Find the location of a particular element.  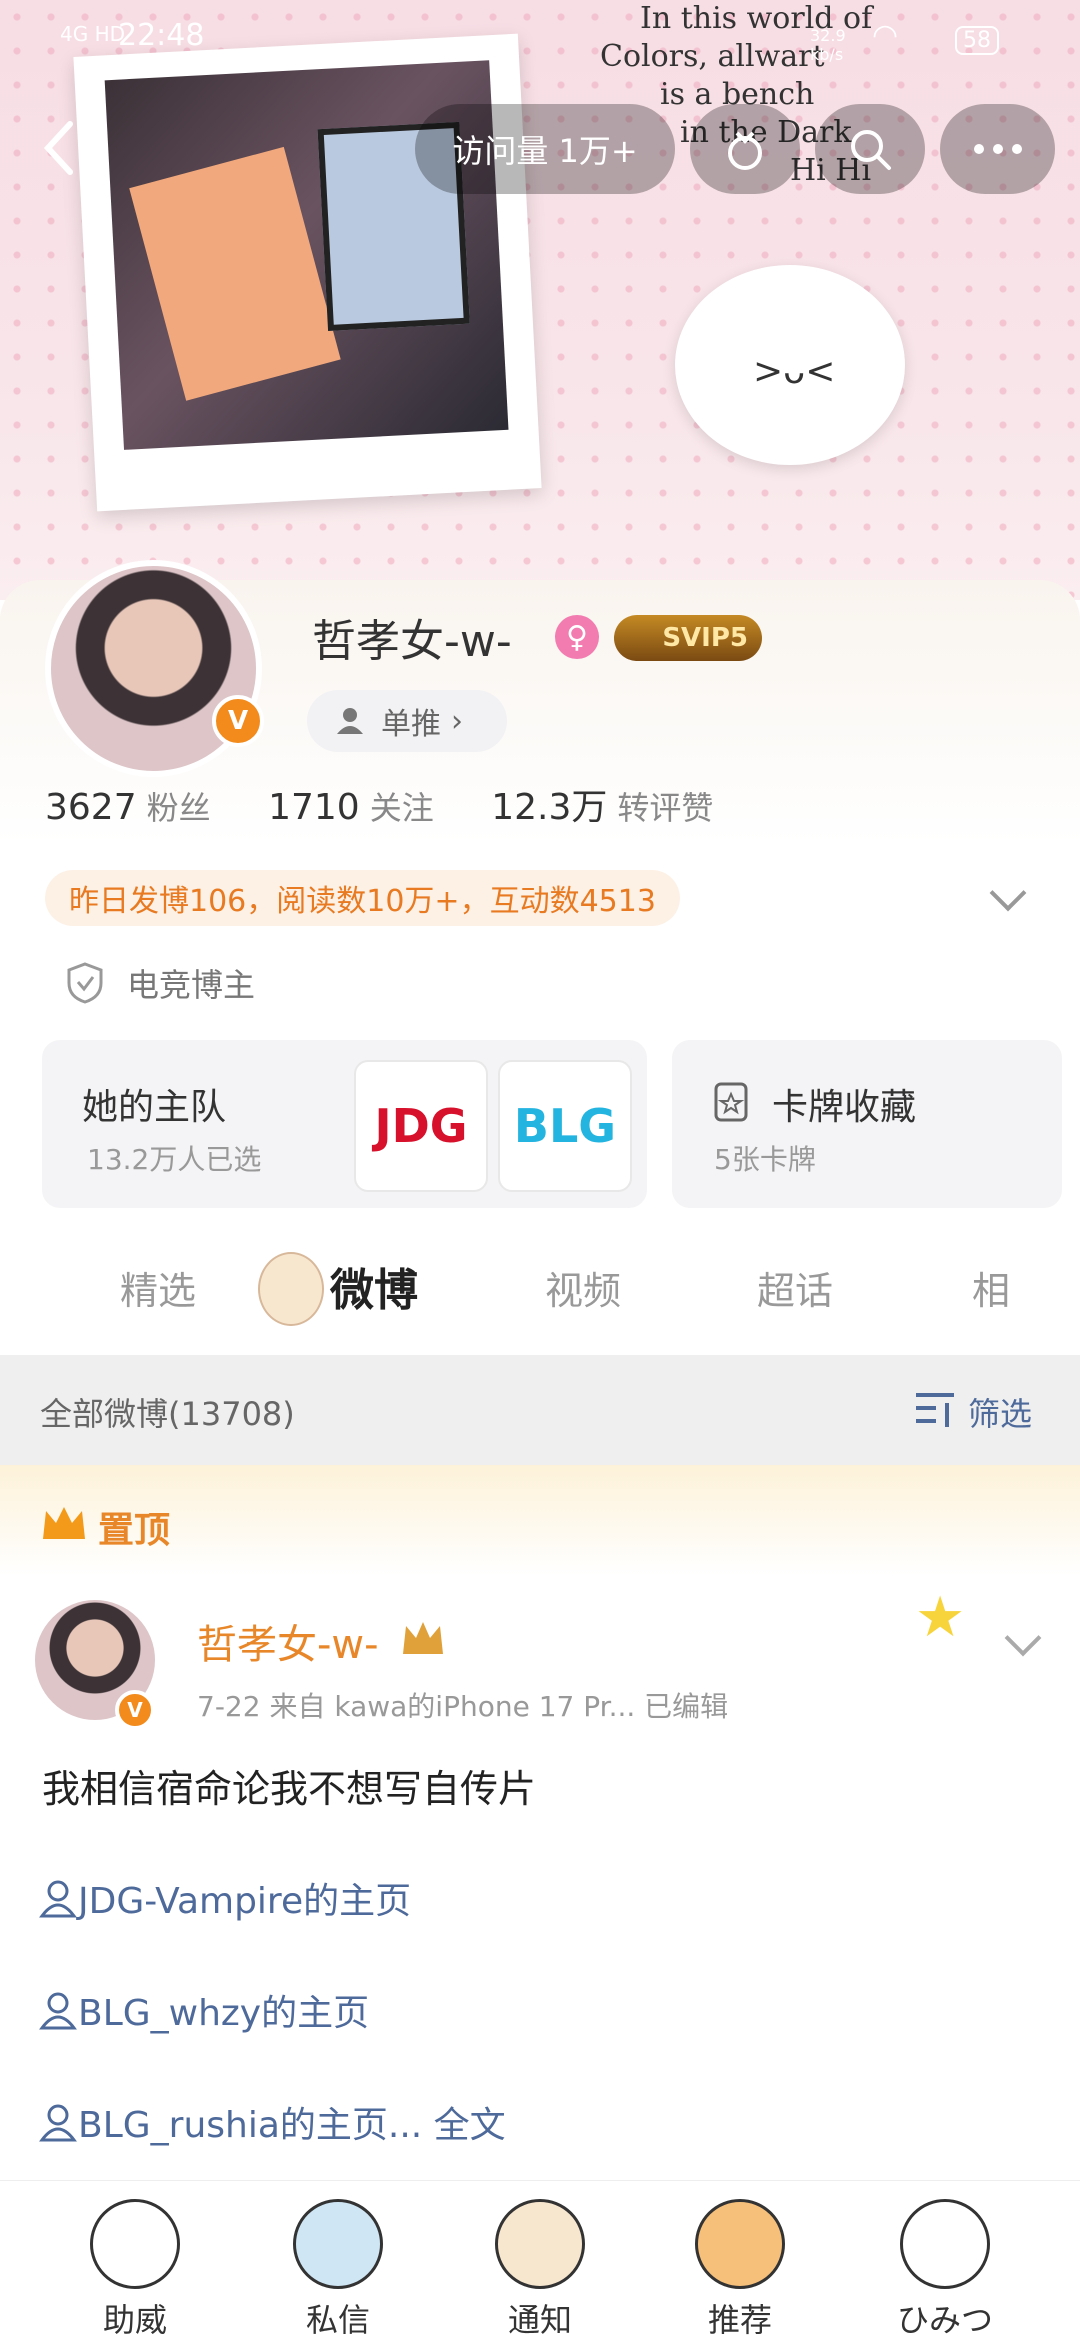

more-icon is located at coordinates (997, 149).